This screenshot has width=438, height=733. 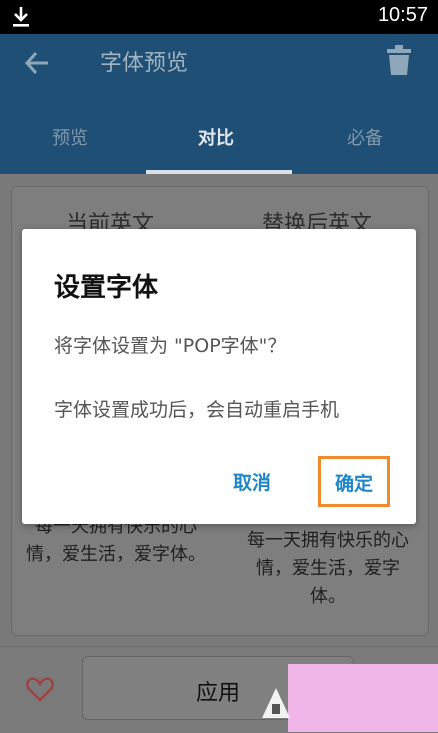 What do you see at coordinates (402, 15) in the screenshot?
I see `status-clock: 10:57` at bounding box center [402, 15].